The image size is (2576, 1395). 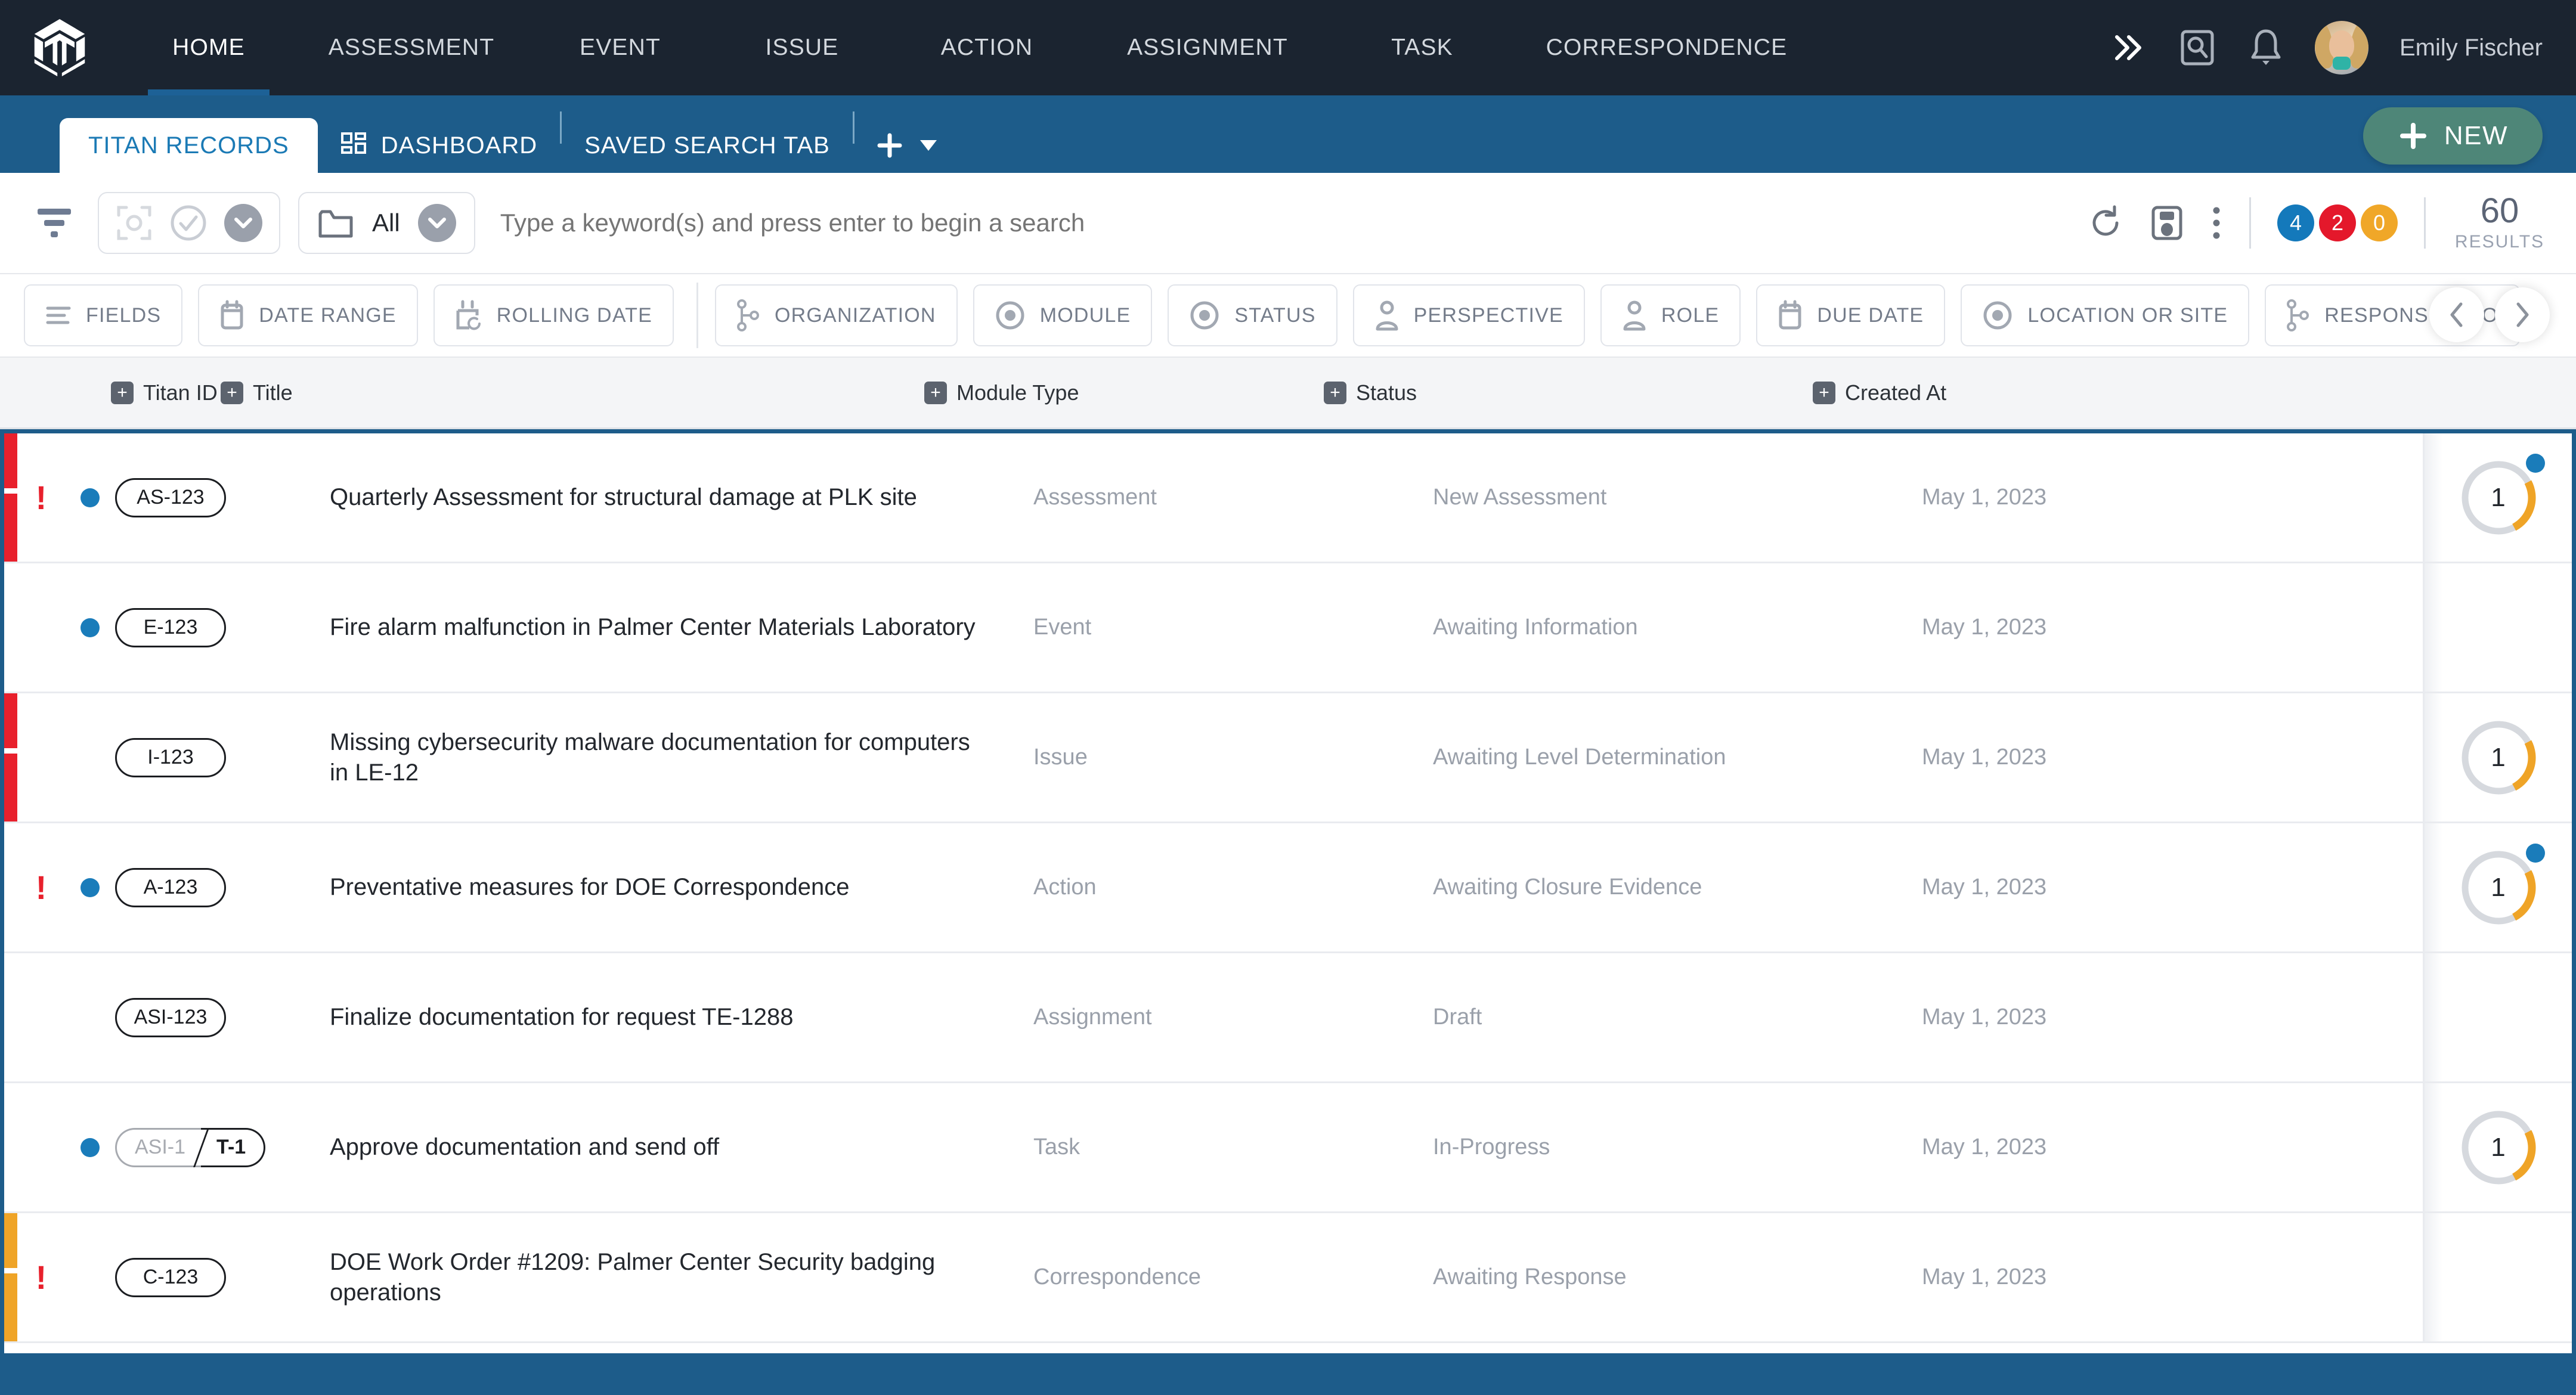 I want to click on row-alert-flag-empty, so click(x=41, y=757).